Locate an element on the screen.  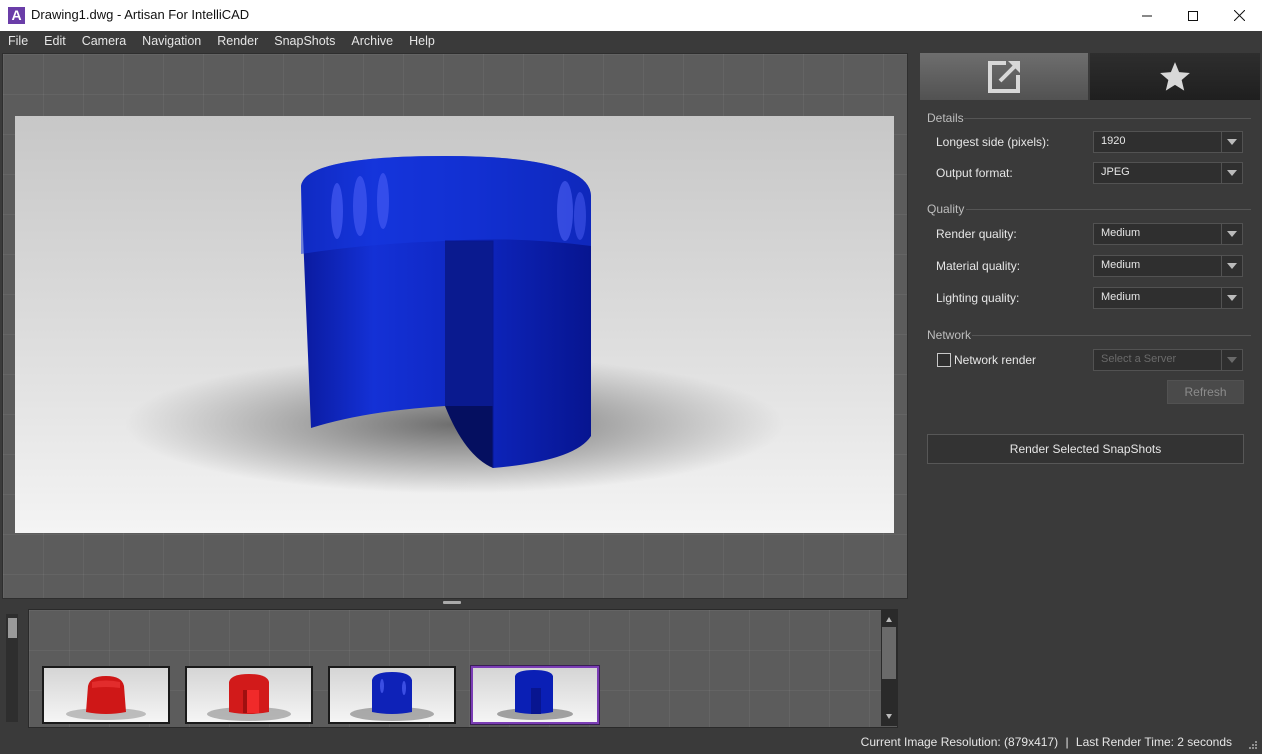
section-title-details: Details is located at coordinates (945, 118).